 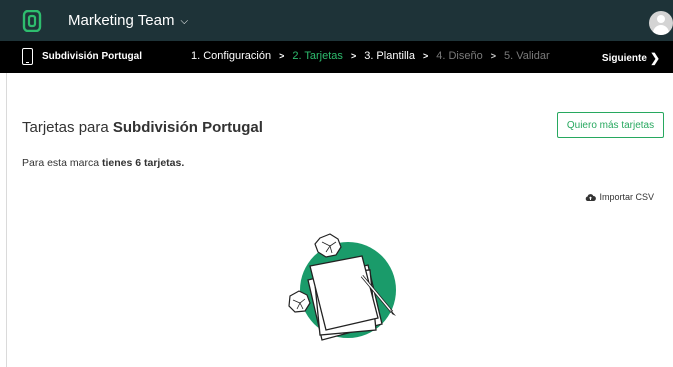 I want to click on page-title-brand: Subdivisión Portugal, so click(x=187, y=127).